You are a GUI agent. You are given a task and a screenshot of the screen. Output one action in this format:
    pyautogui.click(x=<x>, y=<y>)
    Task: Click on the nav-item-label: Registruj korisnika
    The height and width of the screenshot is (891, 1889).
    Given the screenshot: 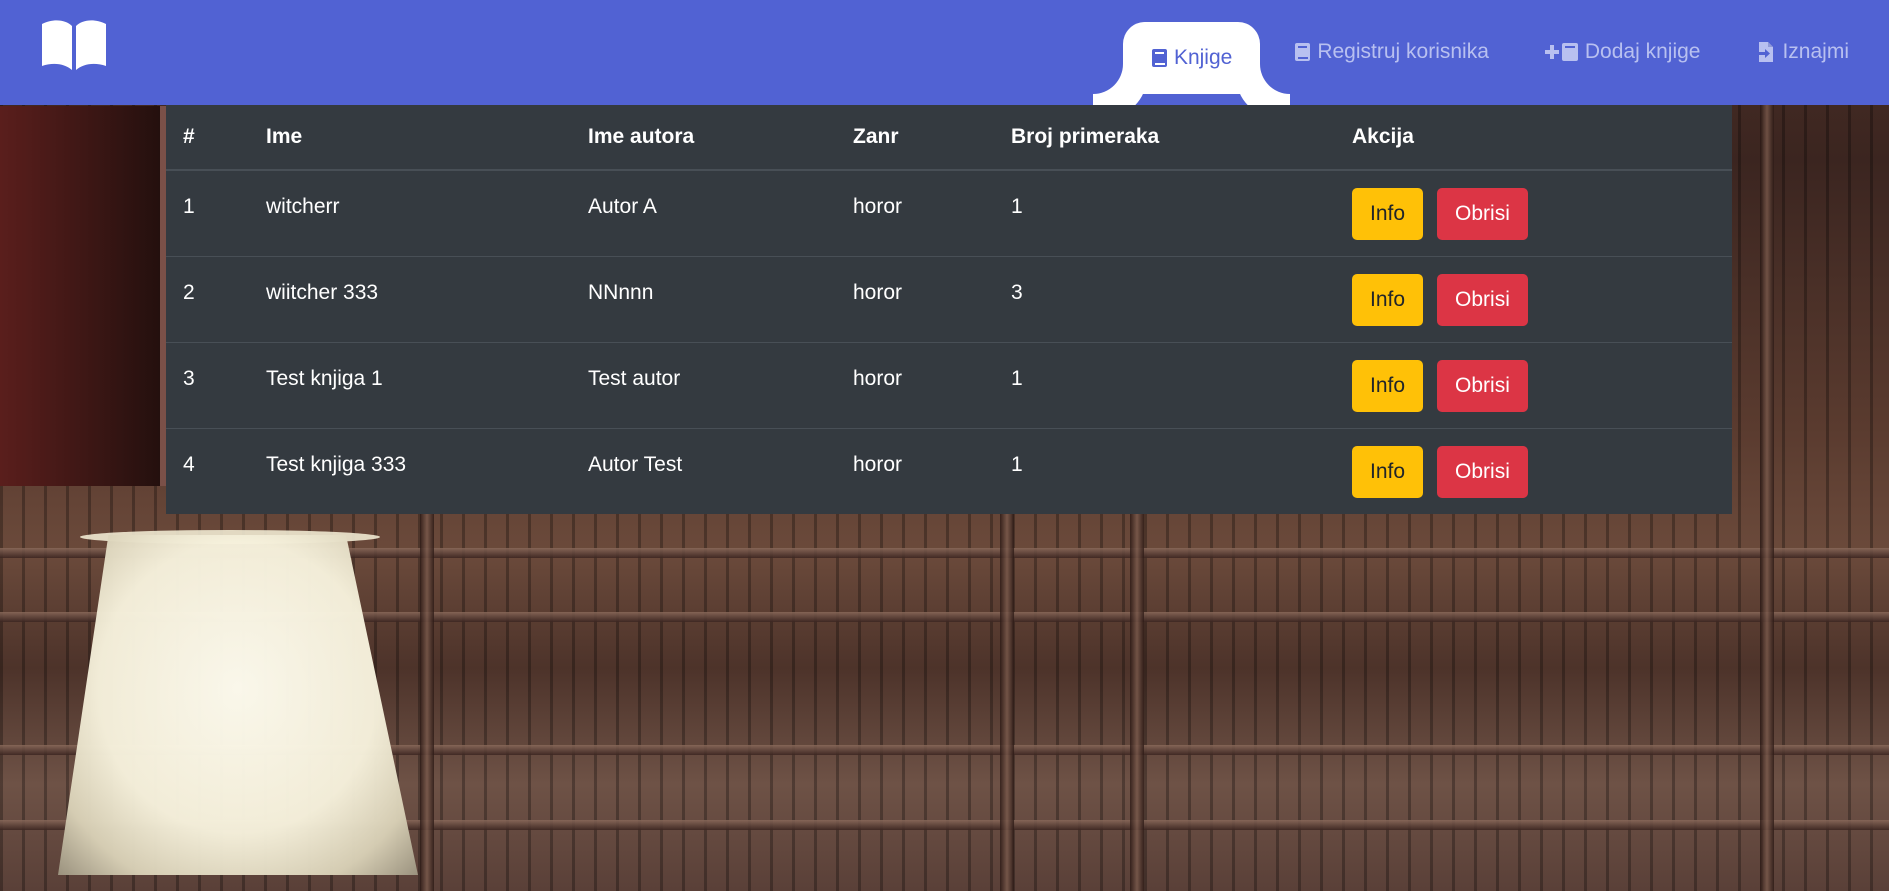 What is the action you would take?
    pyautogui.click(x=1403, y=51)
    